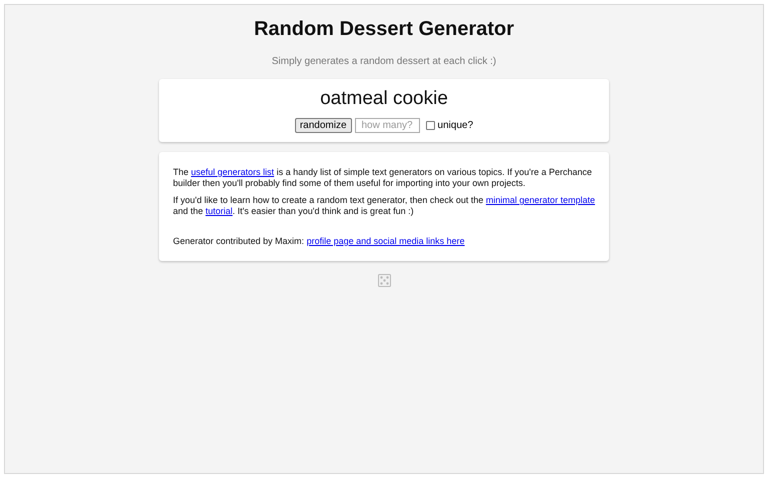  What do you see at coordinates (384, 205) in the screenshot?
I see `info-paragraph: If you'd like to learn how to create a random text generator, then check out the minimal generator template and the tutorial. It's easier than you'd think and is great fun :)` at bounding box center [384, 205].